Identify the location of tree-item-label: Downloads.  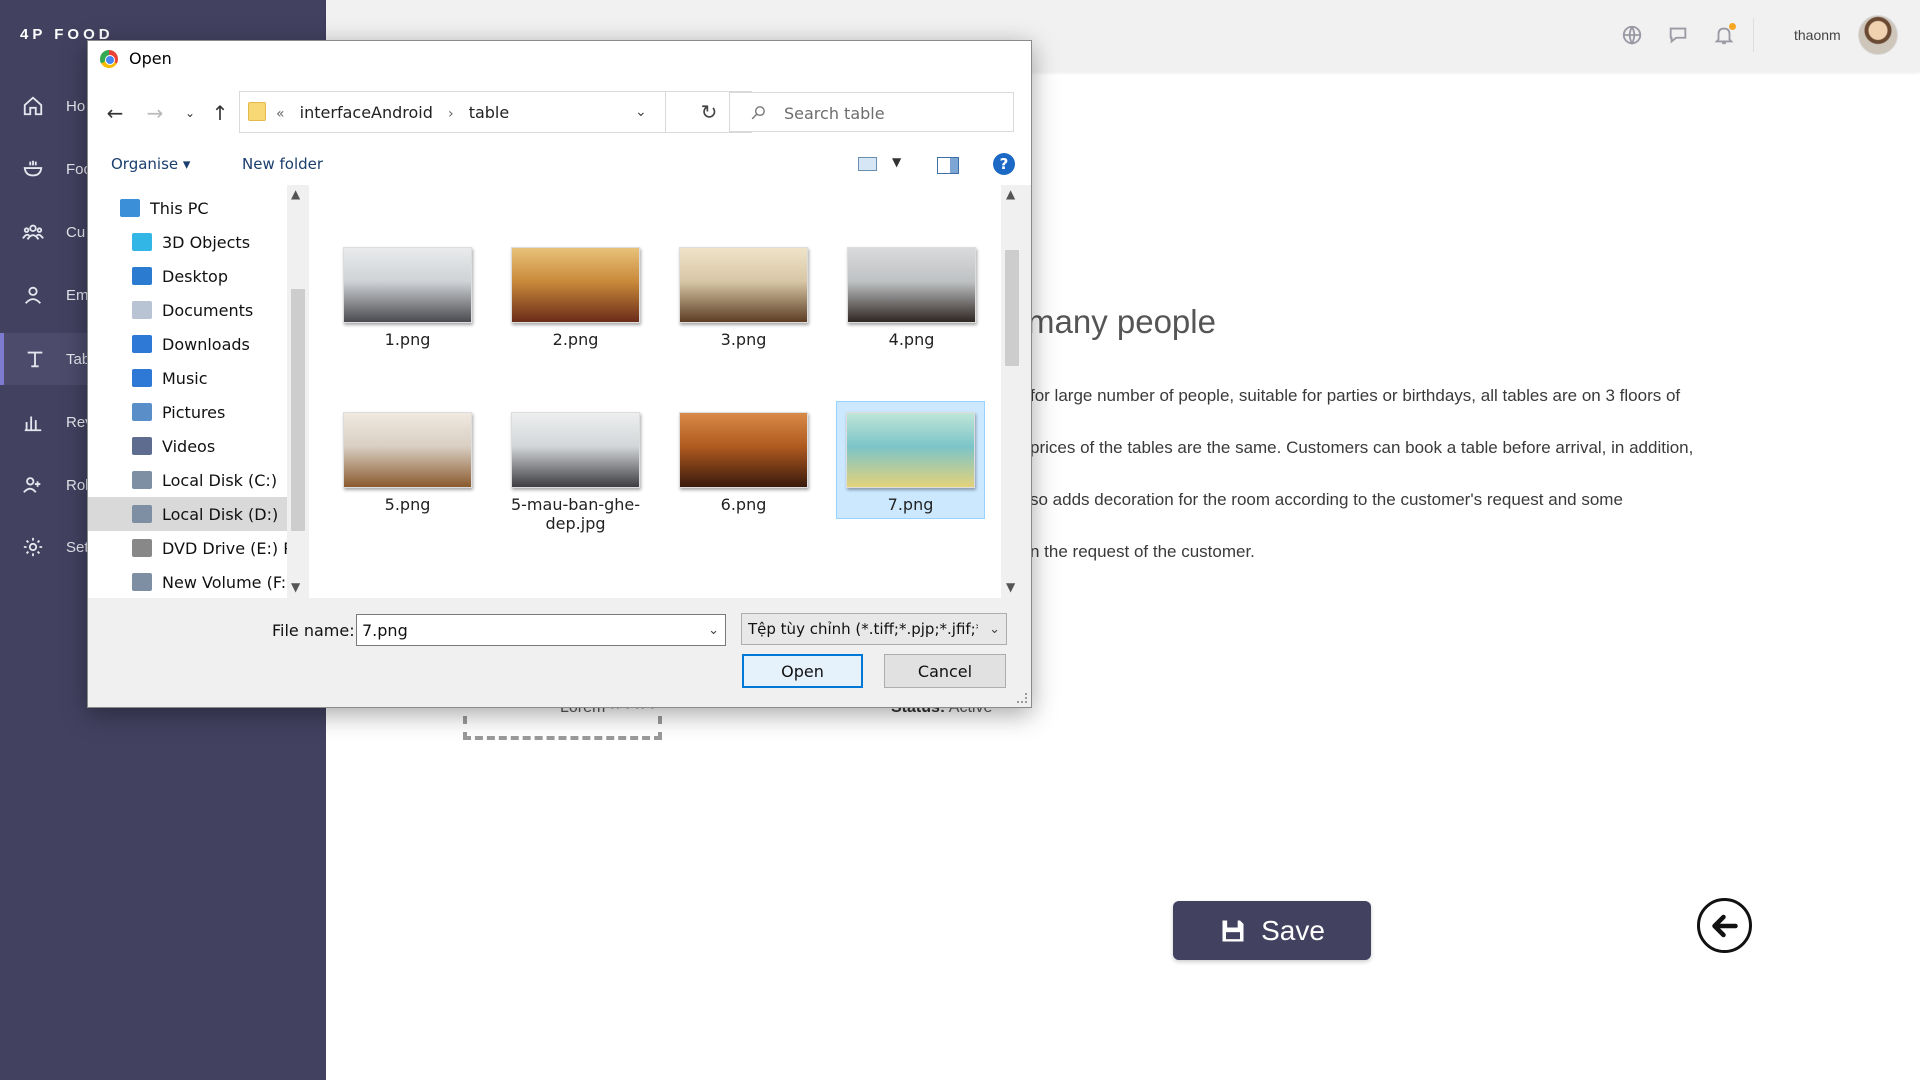
(206, 344).